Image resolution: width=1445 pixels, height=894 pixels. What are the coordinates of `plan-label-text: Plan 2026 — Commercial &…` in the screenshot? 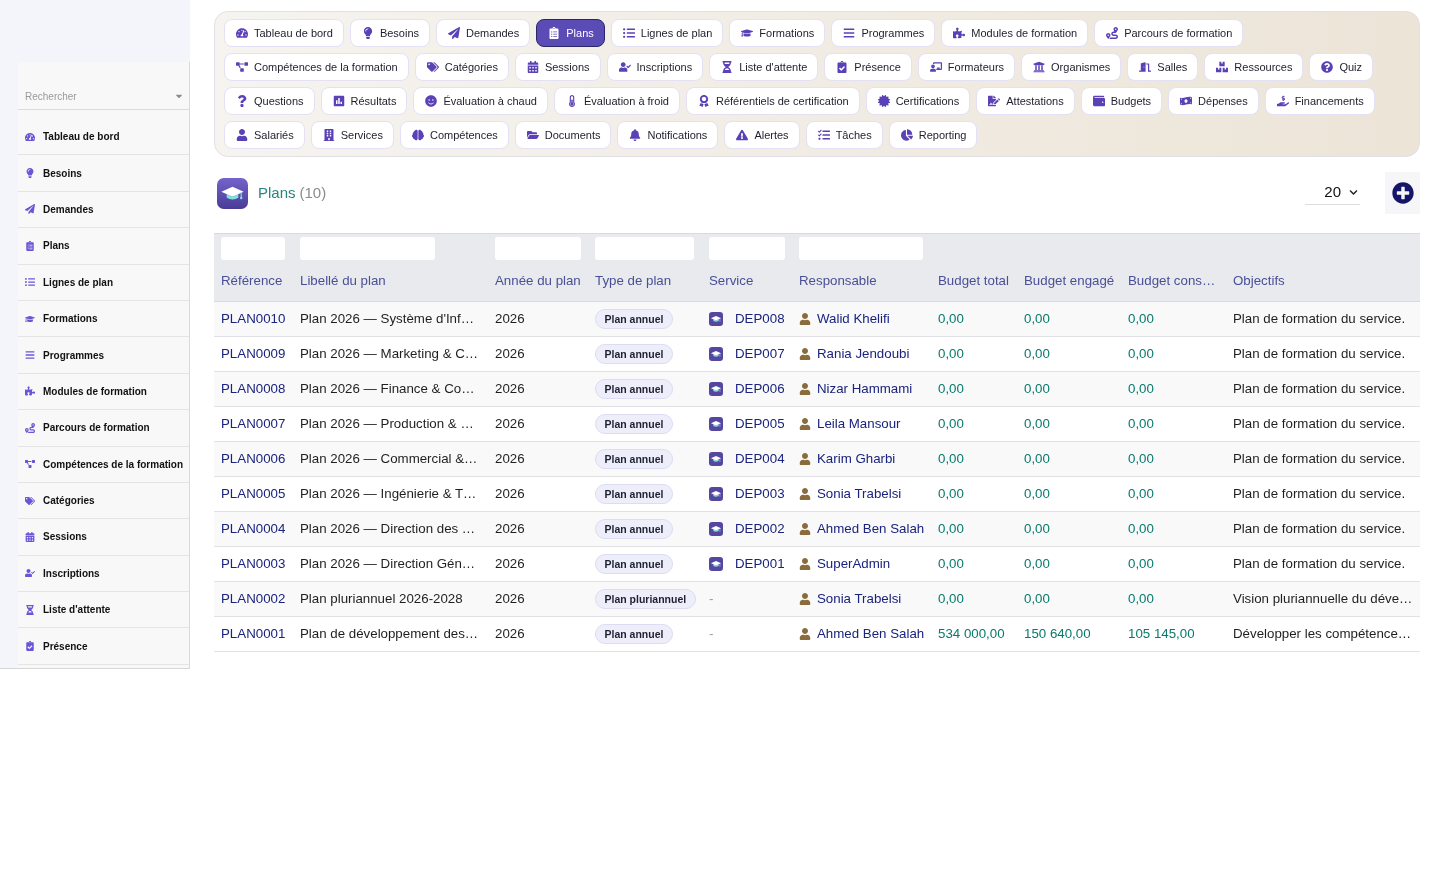 It's located at (389, 459).